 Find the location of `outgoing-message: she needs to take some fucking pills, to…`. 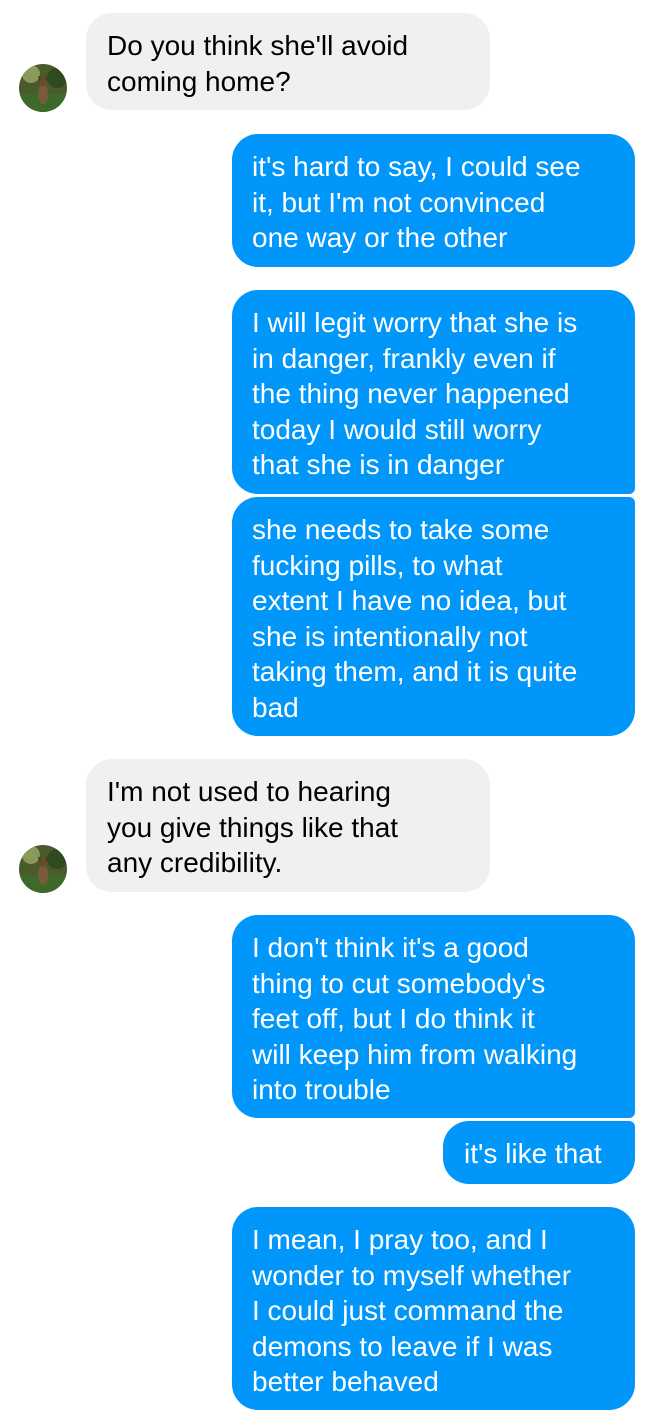

outgoing-message: she needs to take some fucking pills, to… is located at coordinates (433, 616).